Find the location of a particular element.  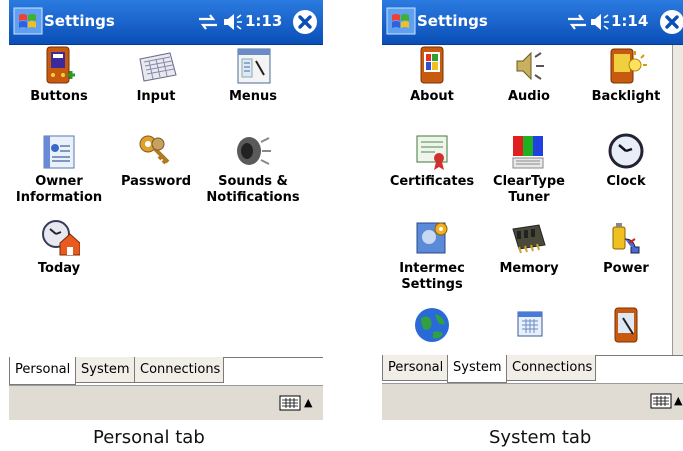

settings-item-menus: Menus is located at coordinates (253, 75).